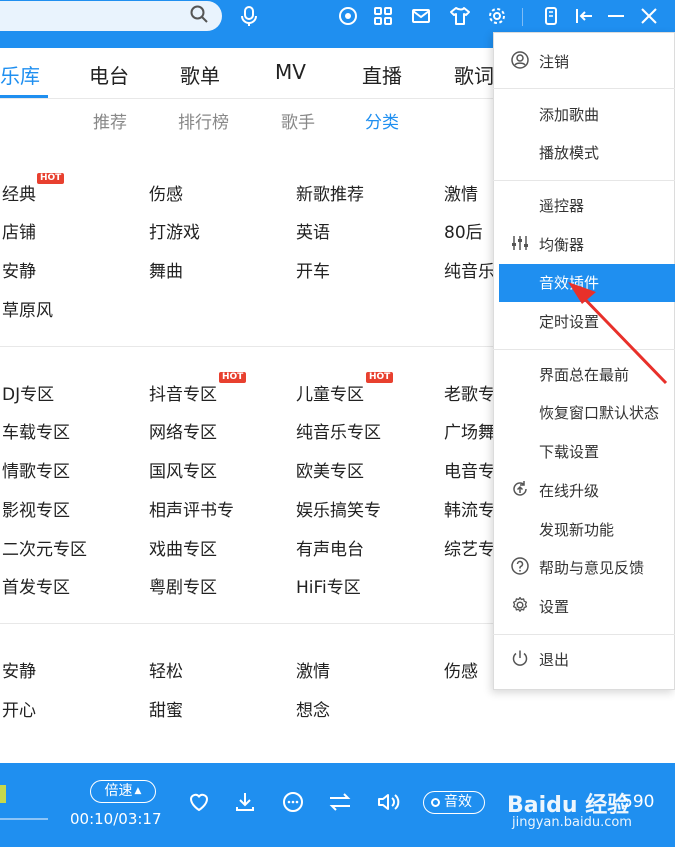 Image resolution: width=675 pixels, height=847 pixels. Describe the element at coordinates (183, 392) in the screenshot. I see `category-item: 抖音专区` at that location.